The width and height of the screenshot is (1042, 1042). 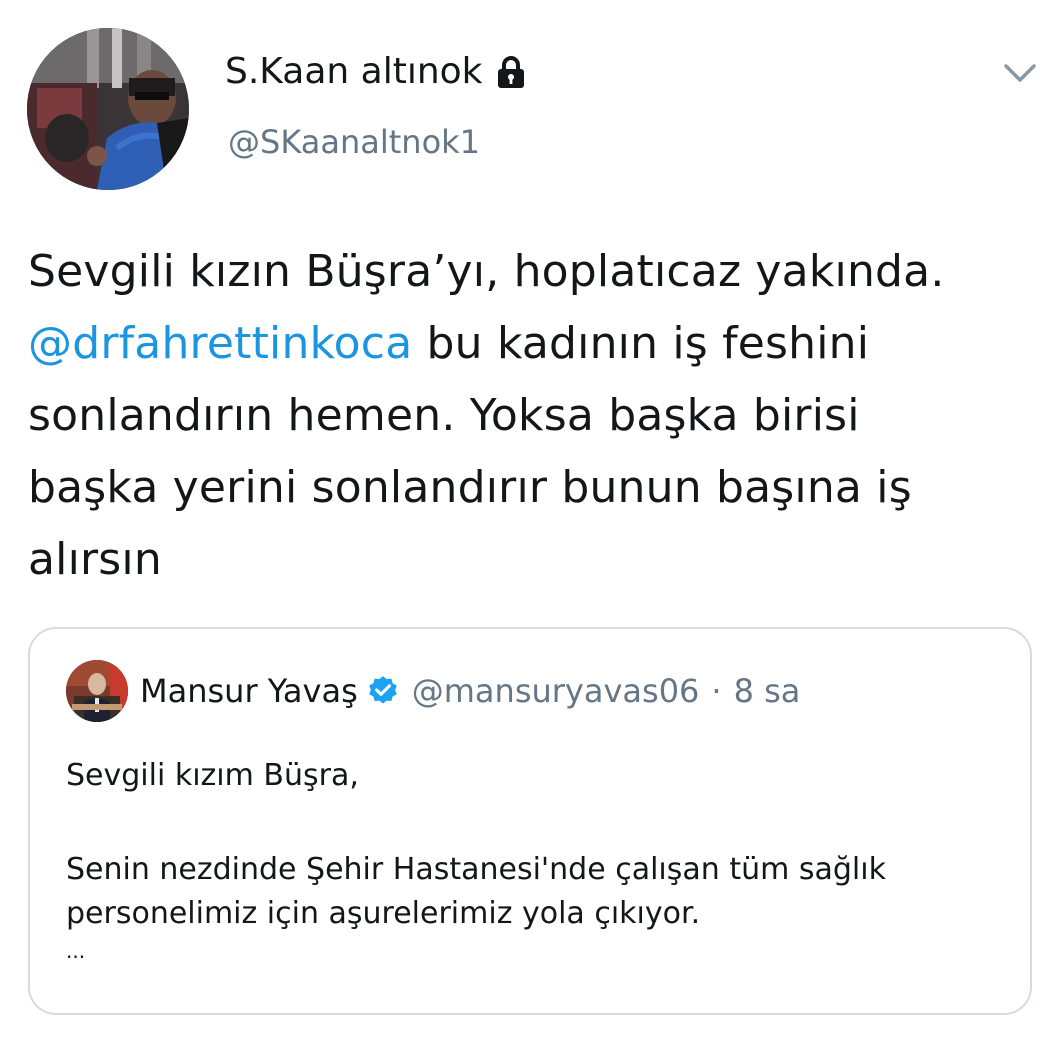 I want to click on quoted-tweet-header: Mansur Yavaş @mansuryavas06 · 8 sa, so click(x=470, y=691).